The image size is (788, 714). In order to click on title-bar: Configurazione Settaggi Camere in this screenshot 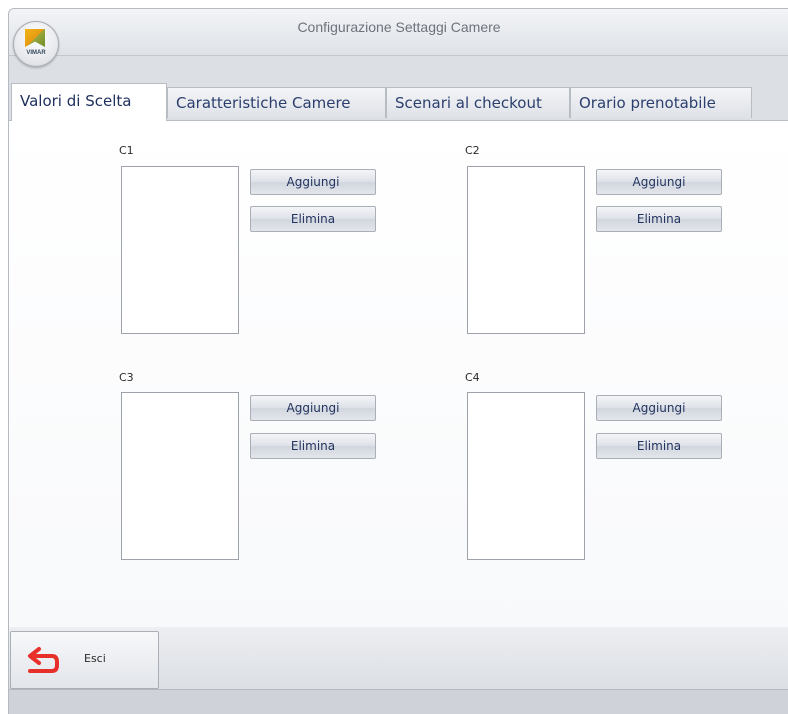, I will do `click(398, 32)`.